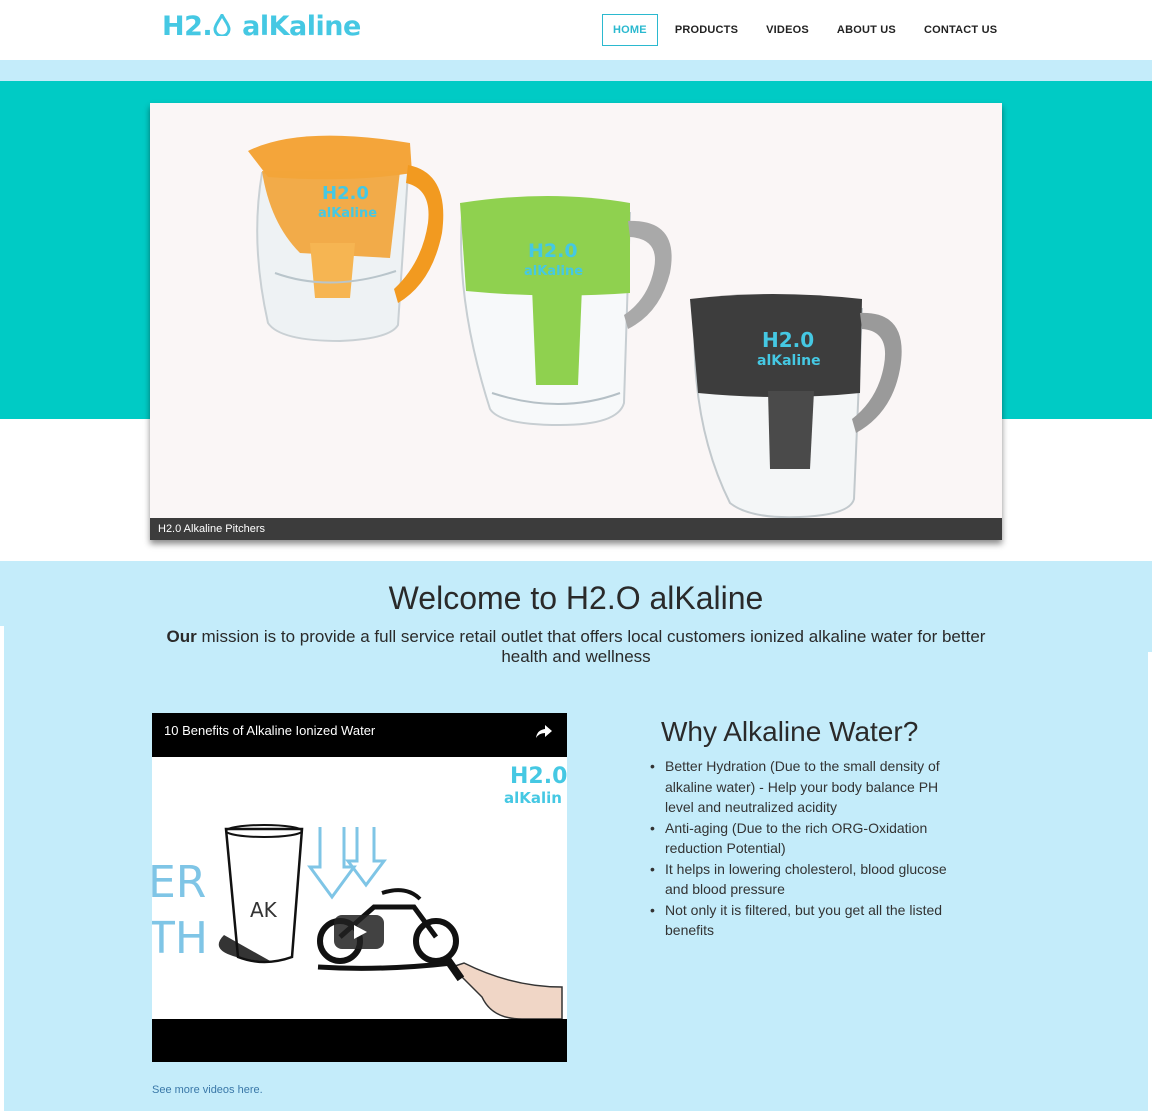 The height and width of the screenshot is (1111, 1152). I want to click on share-icon, so click(544, 732).